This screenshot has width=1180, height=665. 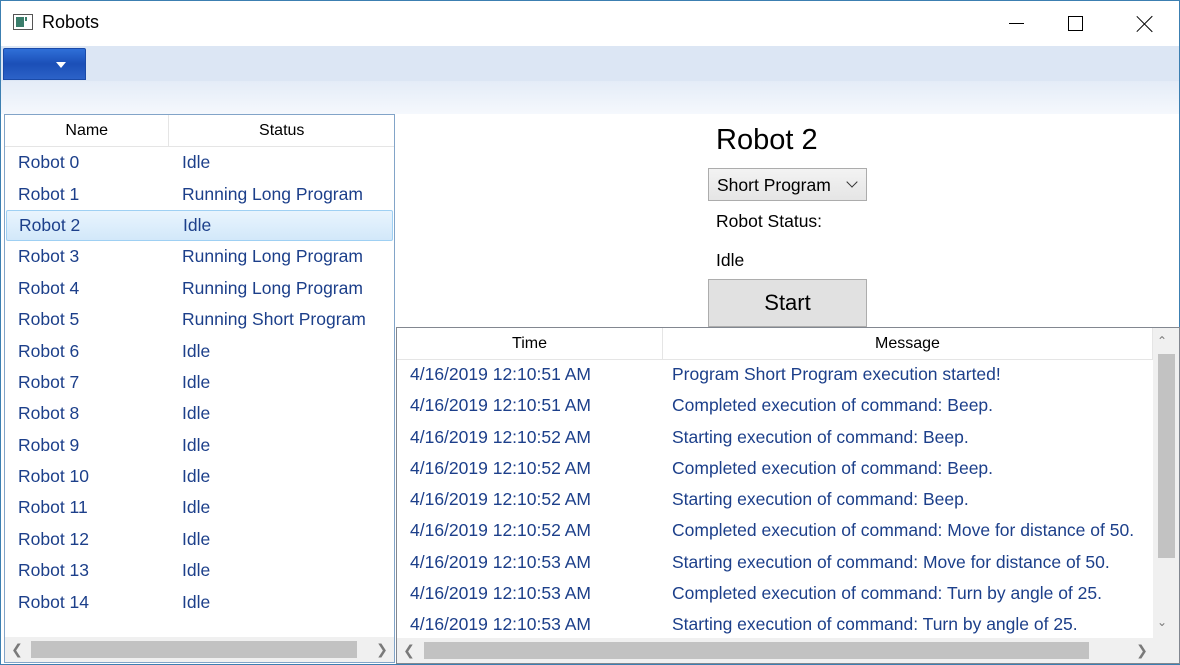 I want to click on log-vertical-scrollbar: ⌃ ⌄, so click(x=1166, y=482).